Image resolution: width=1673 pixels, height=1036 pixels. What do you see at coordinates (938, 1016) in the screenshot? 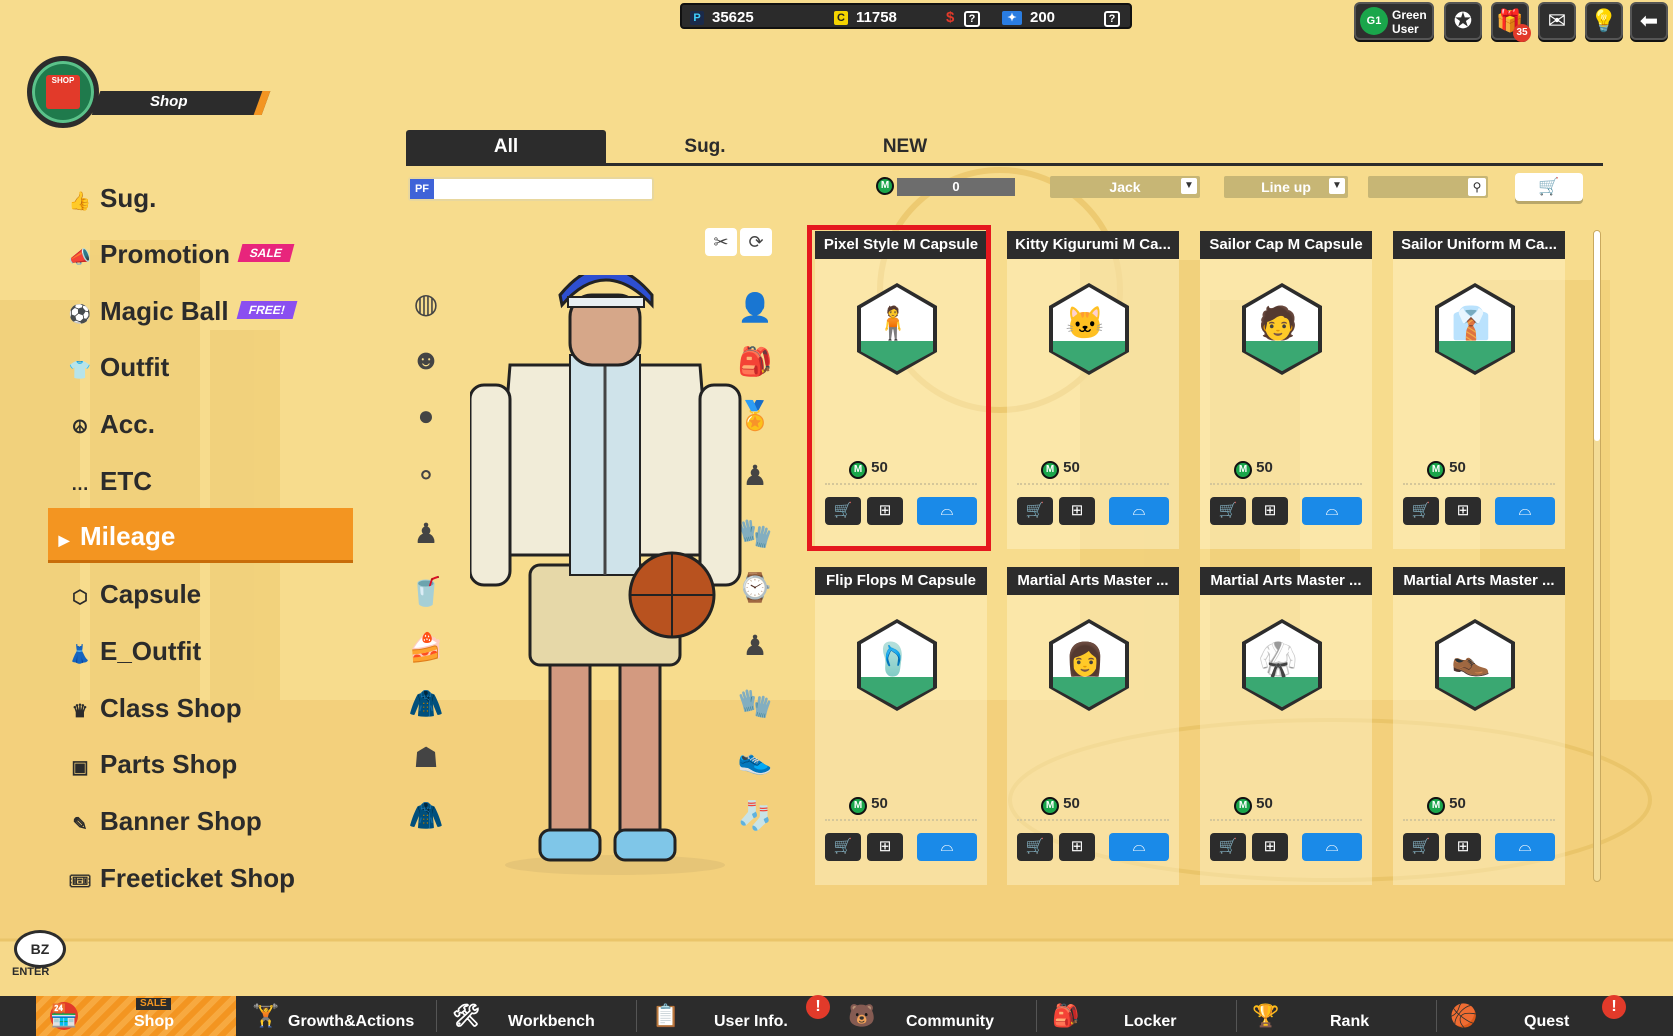
I see `nav-community: 🐻 Community` at bounding box center [938, 1016].